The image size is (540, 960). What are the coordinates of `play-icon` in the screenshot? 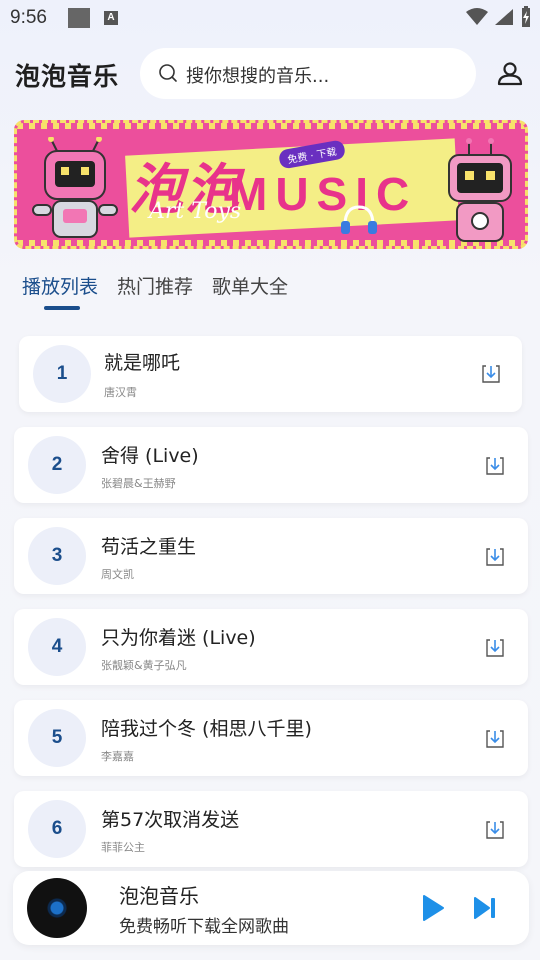 It's located at (433, 908).